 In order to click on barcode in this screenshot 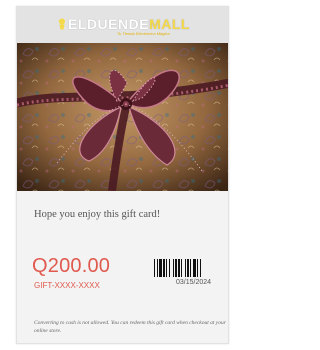, I will do `click(177, 268)`.